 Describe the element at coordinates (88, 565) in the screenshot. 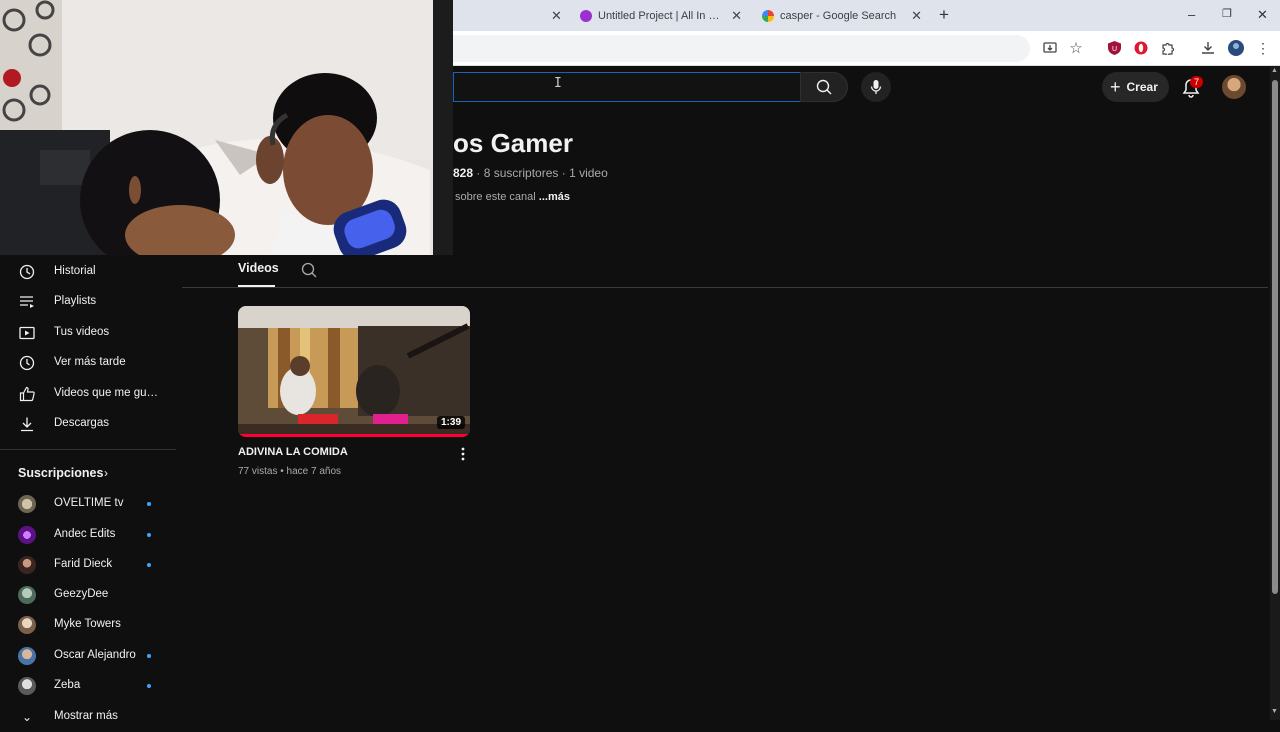

I see `sidebar-subscription: Farid Dieck` at that location.